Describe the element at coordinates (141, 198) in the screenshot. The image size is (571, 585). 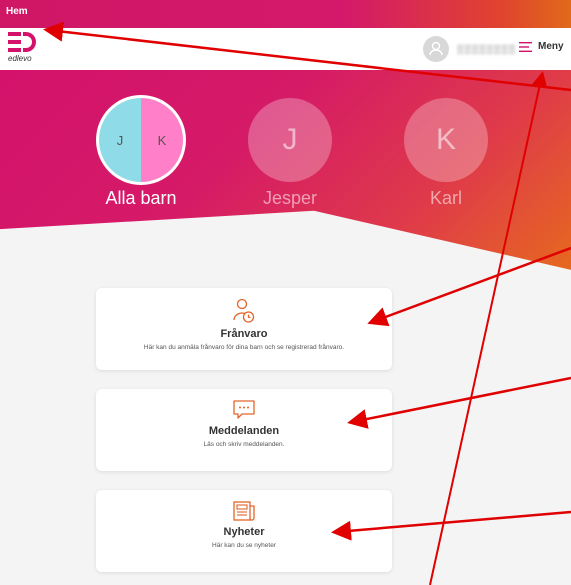
I see `child-name-all: Alla barn` at that location.